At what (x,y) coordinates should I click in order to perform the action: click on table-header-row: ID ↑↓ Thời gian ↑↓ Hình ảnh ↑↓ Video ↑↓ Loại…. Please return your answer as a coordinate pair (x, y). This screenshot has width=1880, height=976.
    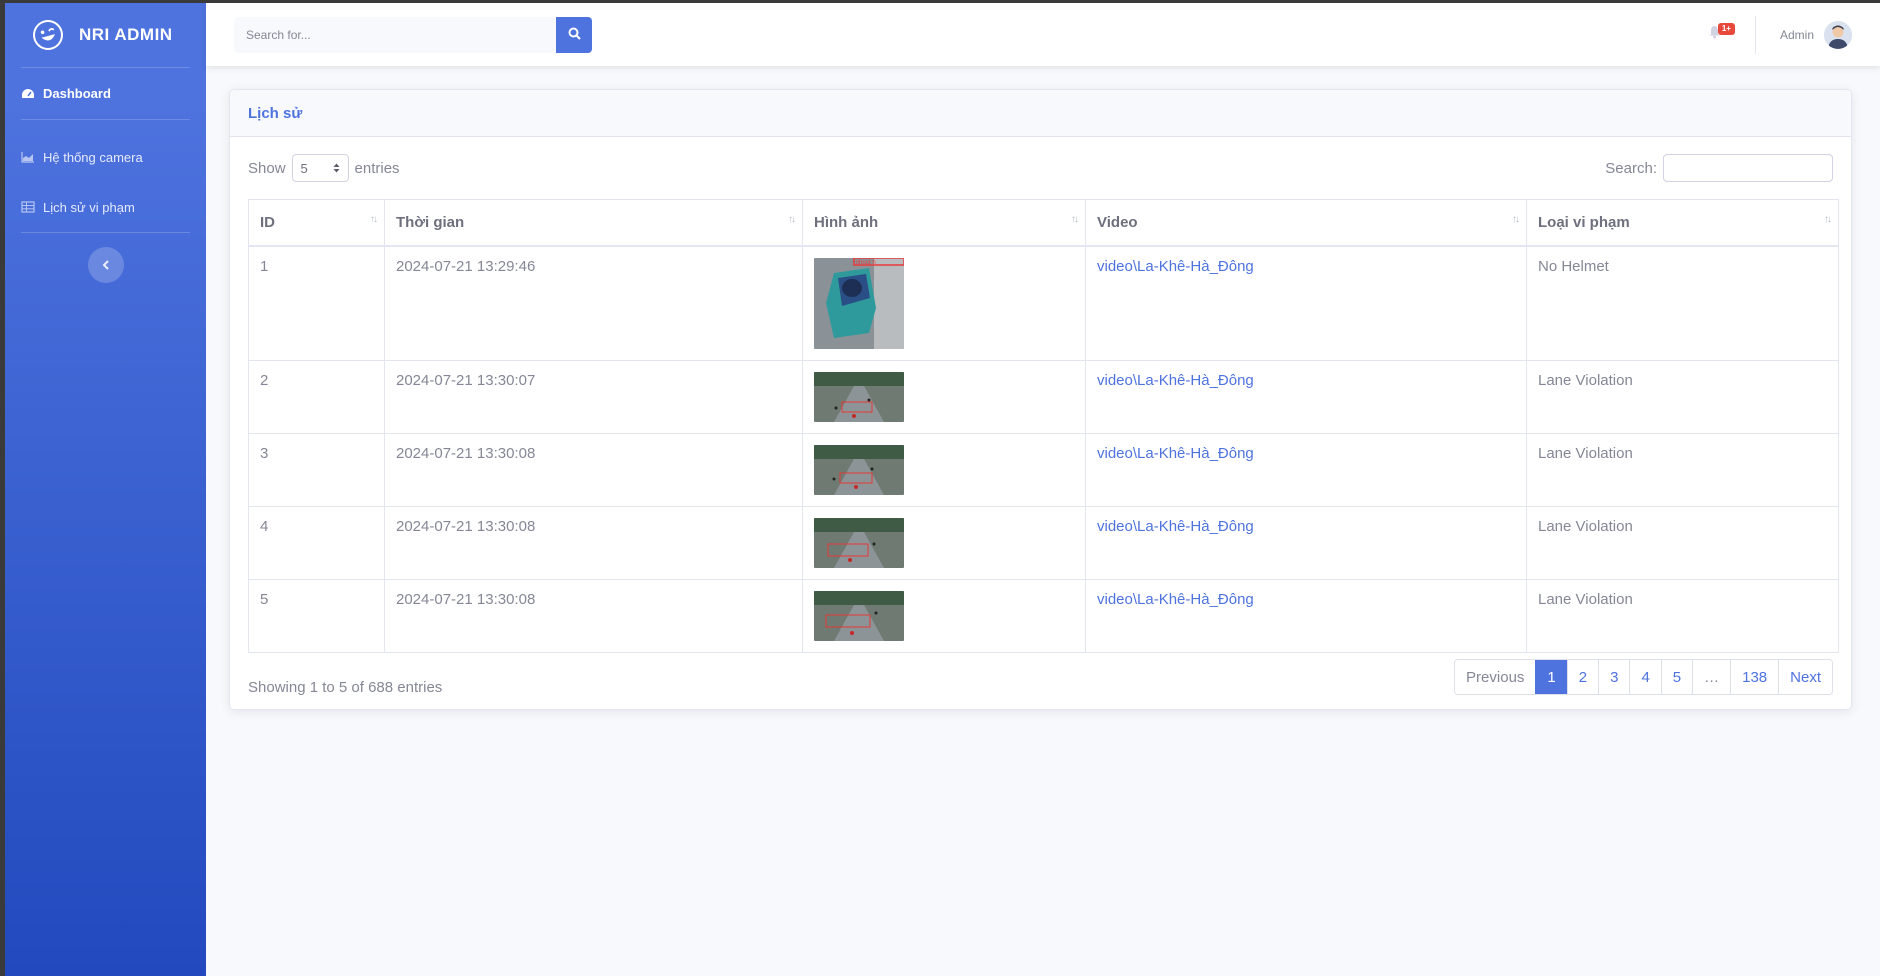
    Looking at the image, I should click on (1043, 223).